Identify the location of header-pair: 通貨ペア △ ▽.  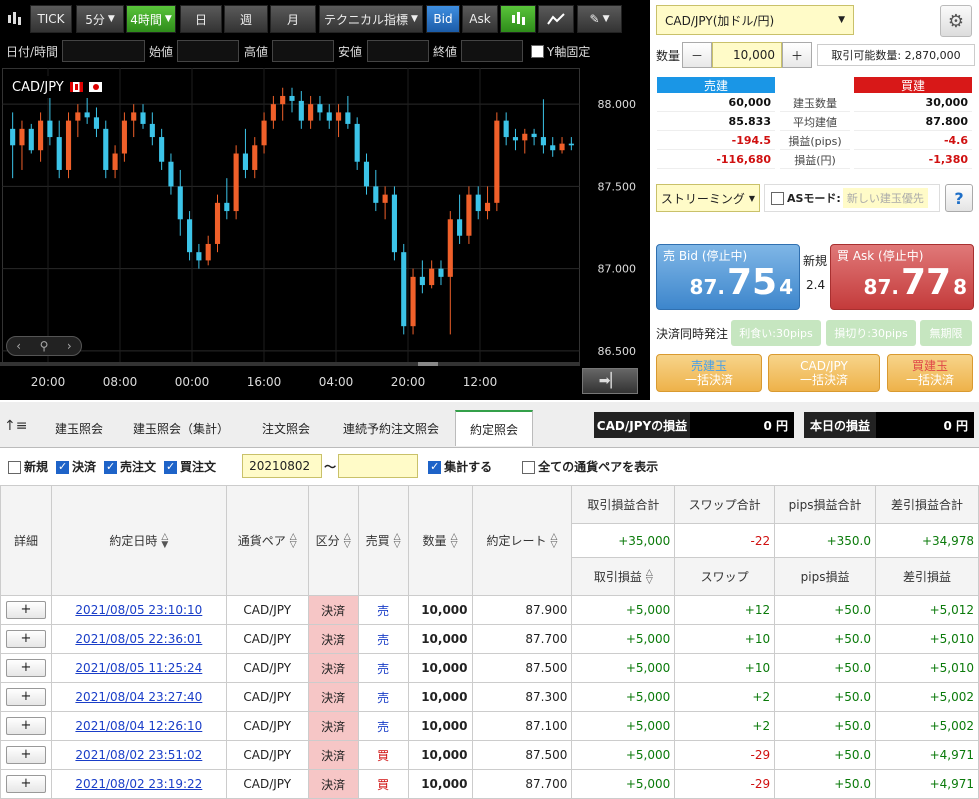
(267, 540).